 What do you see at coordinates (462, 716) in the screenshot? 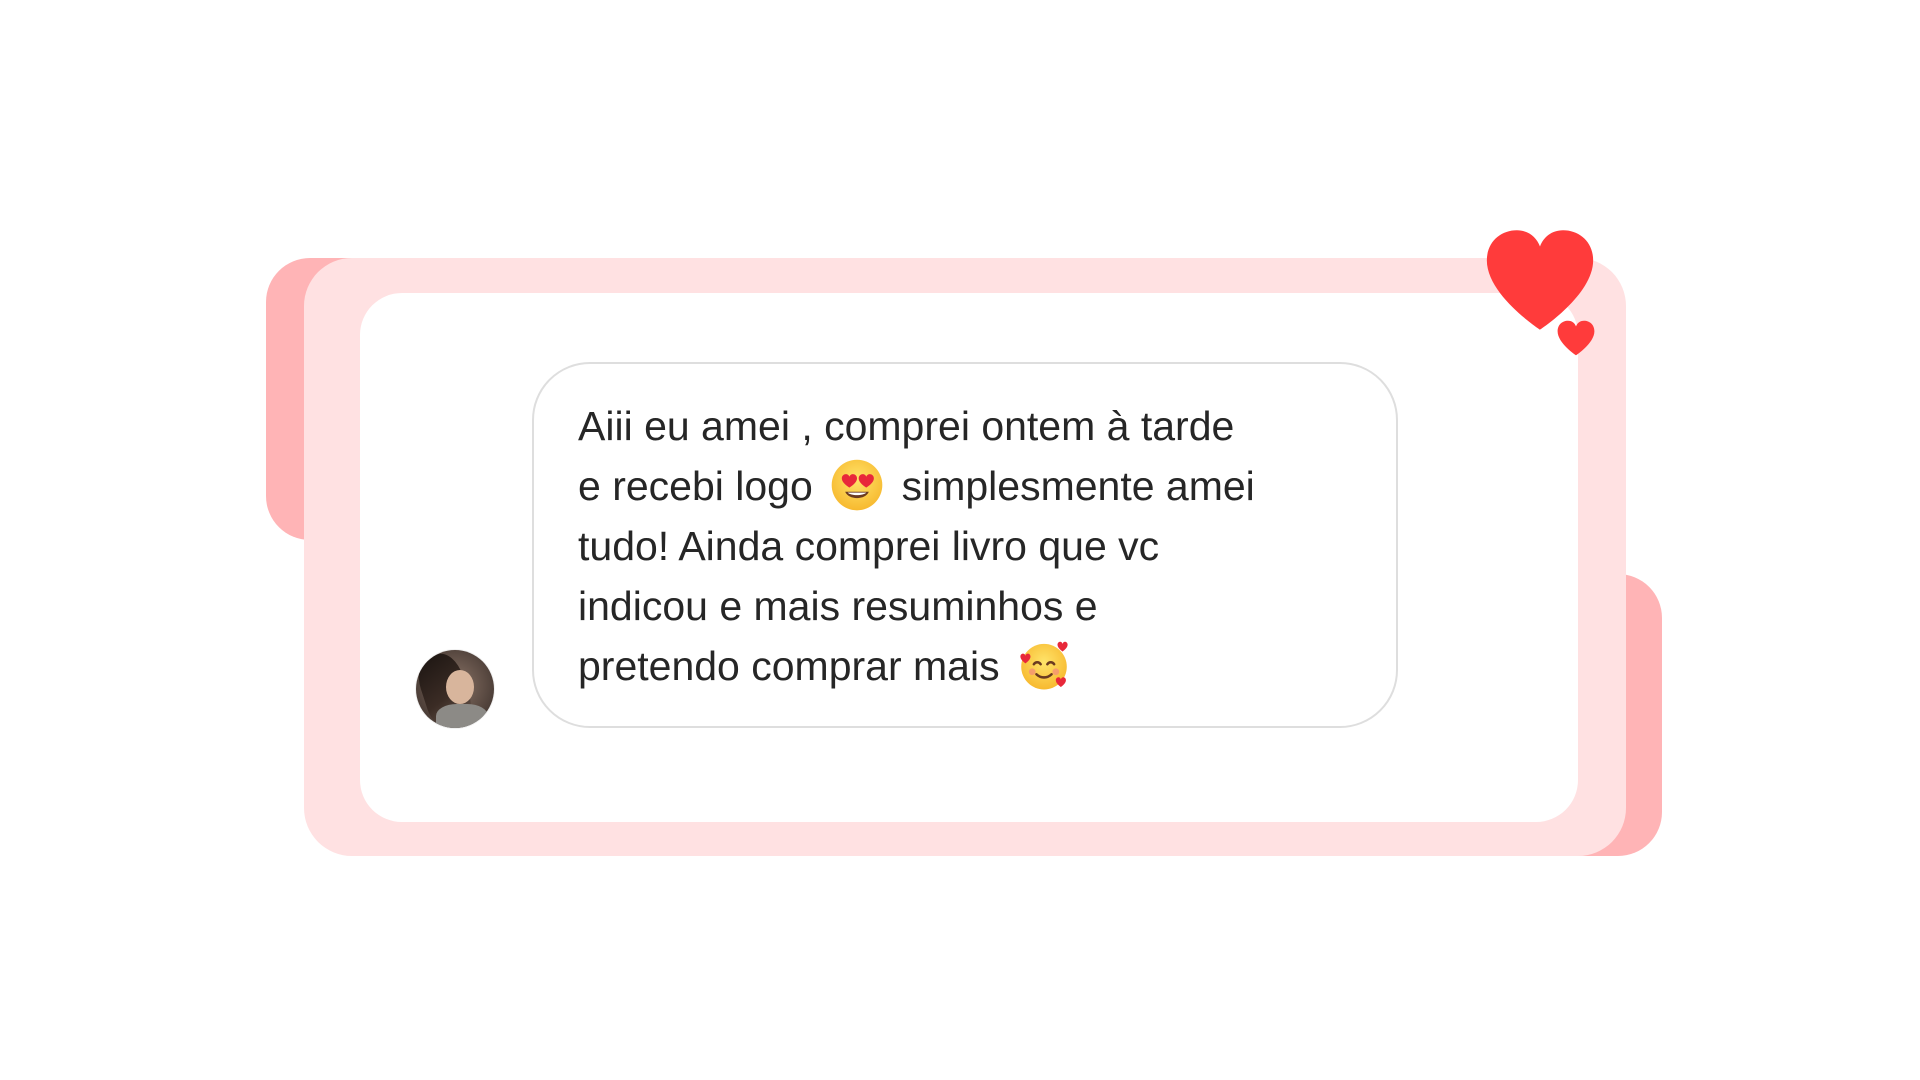
I see `avatar-shirt` at bounding box center [462, 716].